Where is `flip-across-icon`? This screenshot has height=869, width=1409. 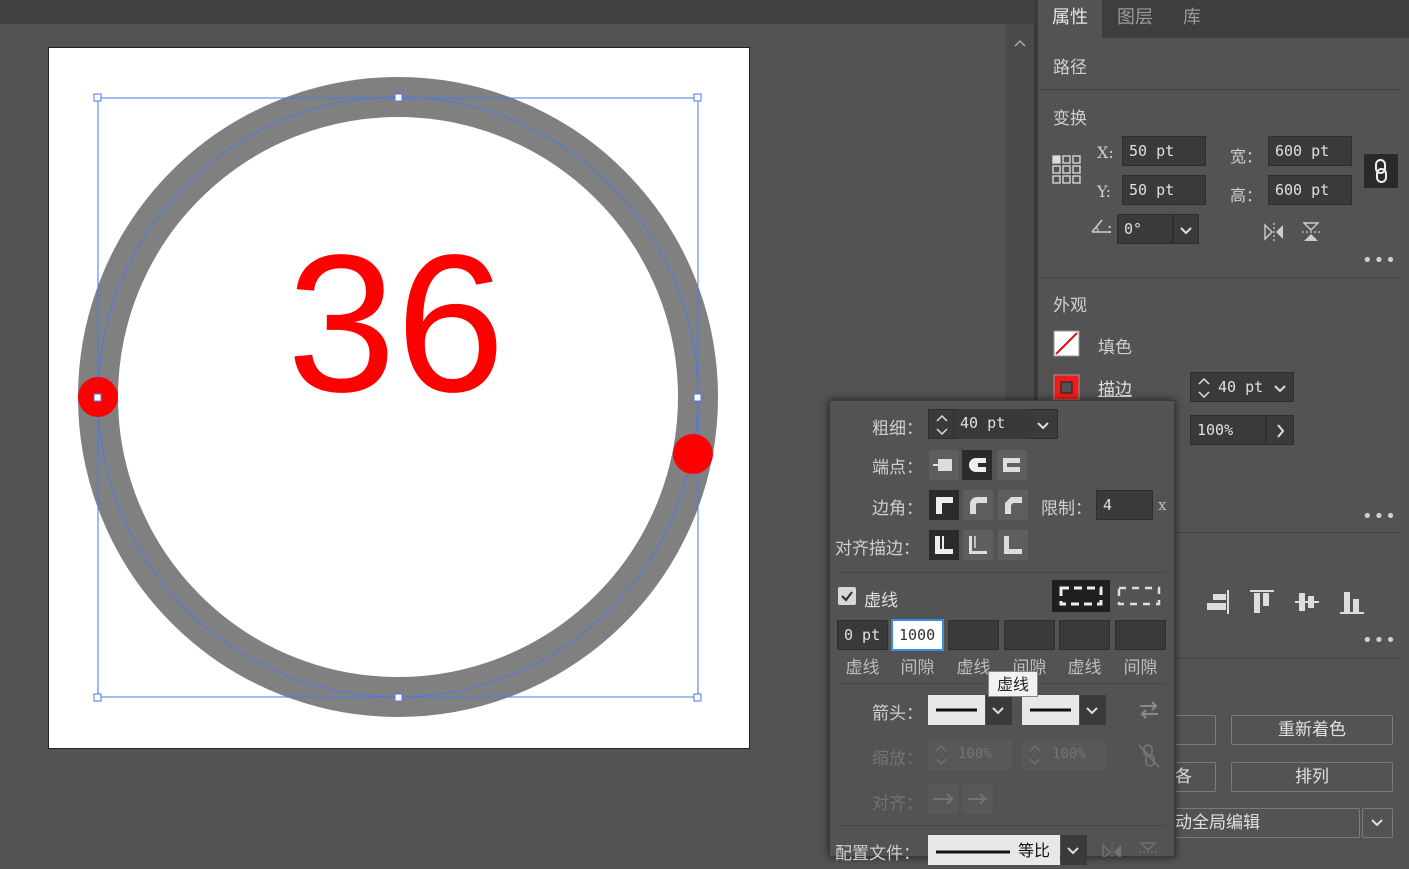
flip-across-icon is located at coordinates (1148, 847).